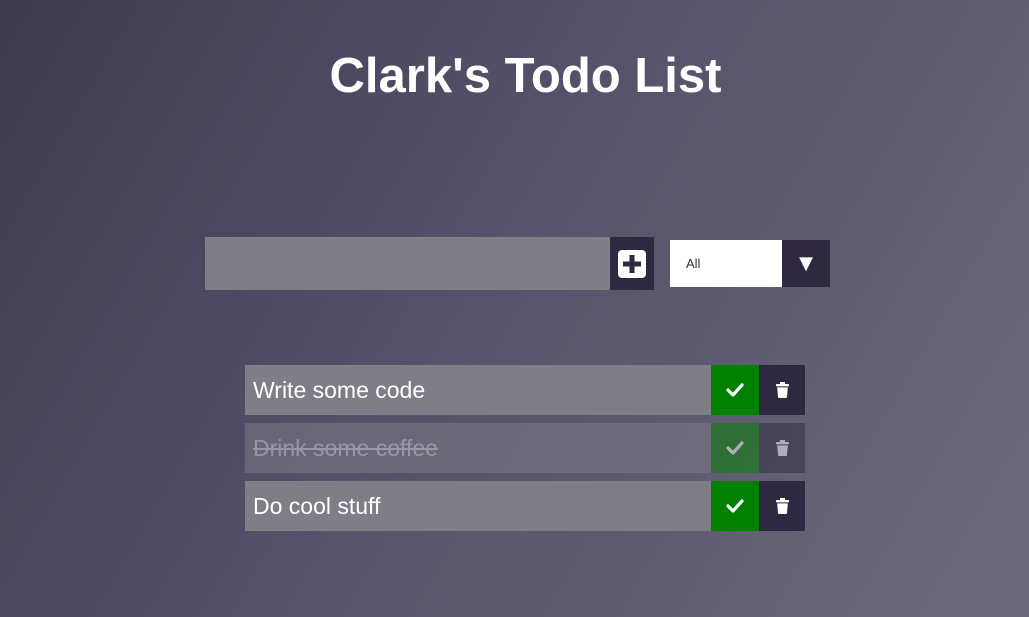 The image size is (1029, 617). I want to click on plus-square-icon, so click(632, 263).